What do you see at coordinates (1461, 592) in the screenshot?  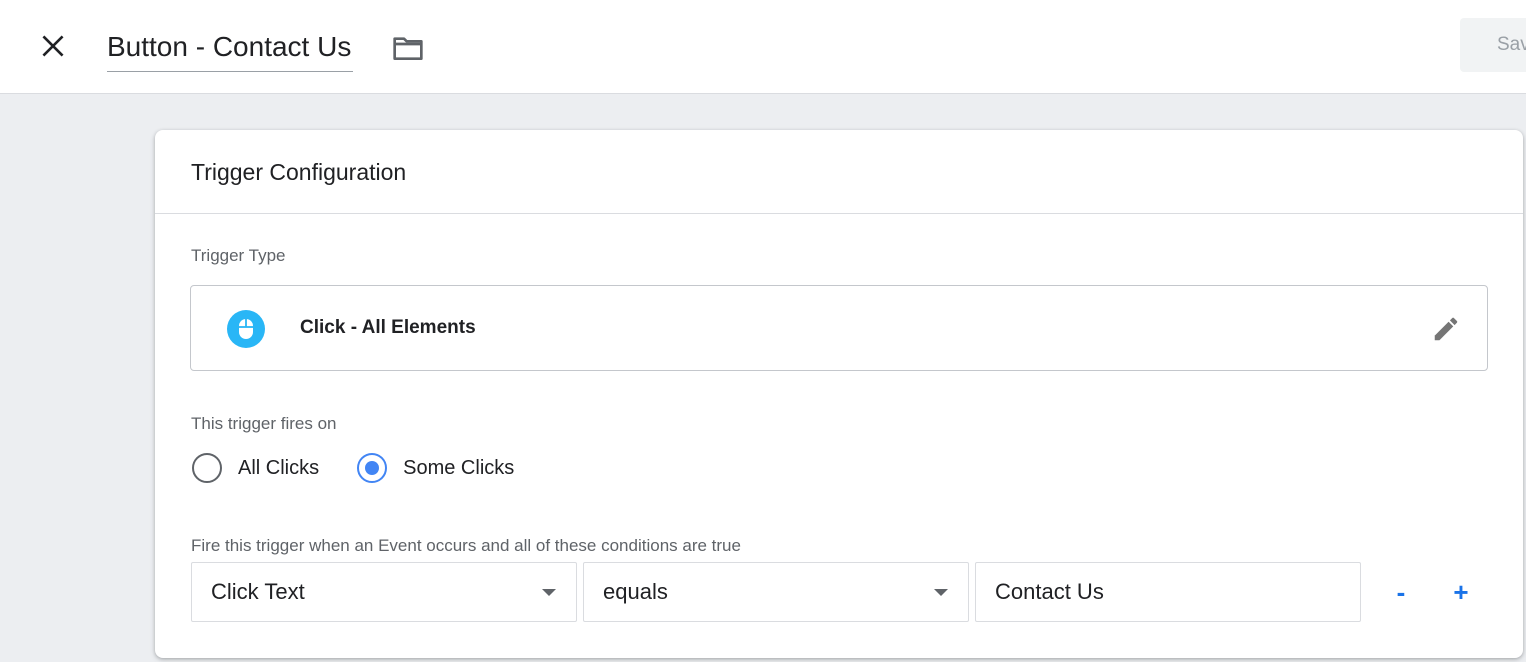 I see `add-condition-button: +` at bounding box center [1461, 592].